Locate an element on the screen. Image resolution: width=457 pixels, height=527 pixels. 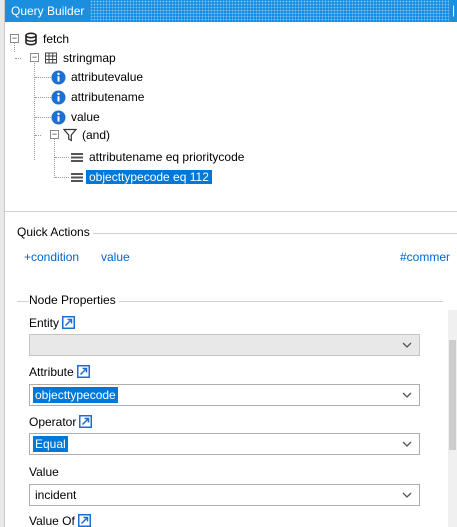
tree-node-attributevalue: attributevalue is located at coordinates (107, 77).